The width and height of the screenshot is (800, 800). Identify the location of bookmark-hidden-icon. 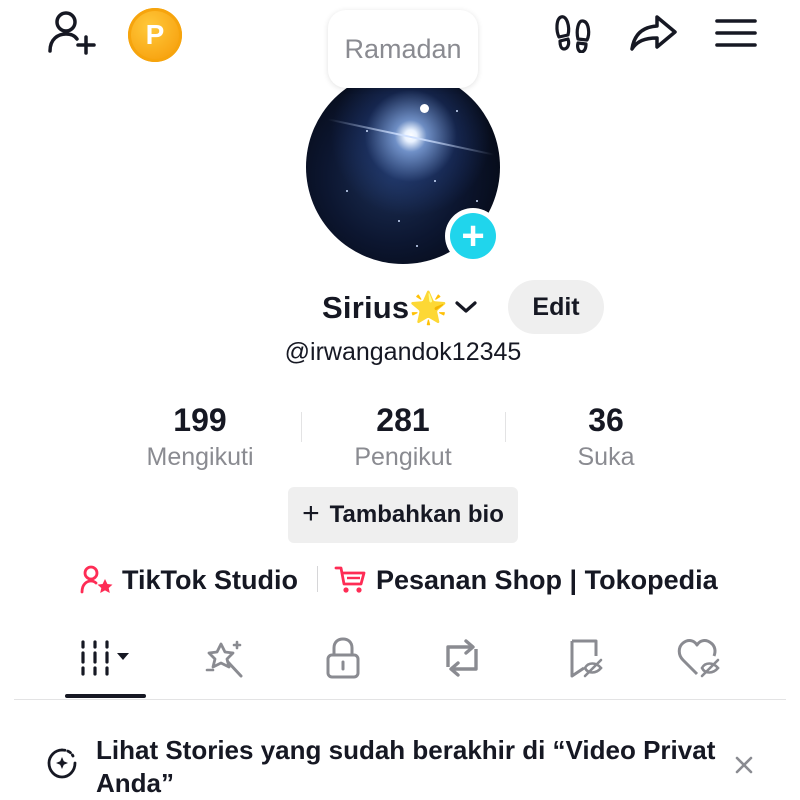
(586, 658).